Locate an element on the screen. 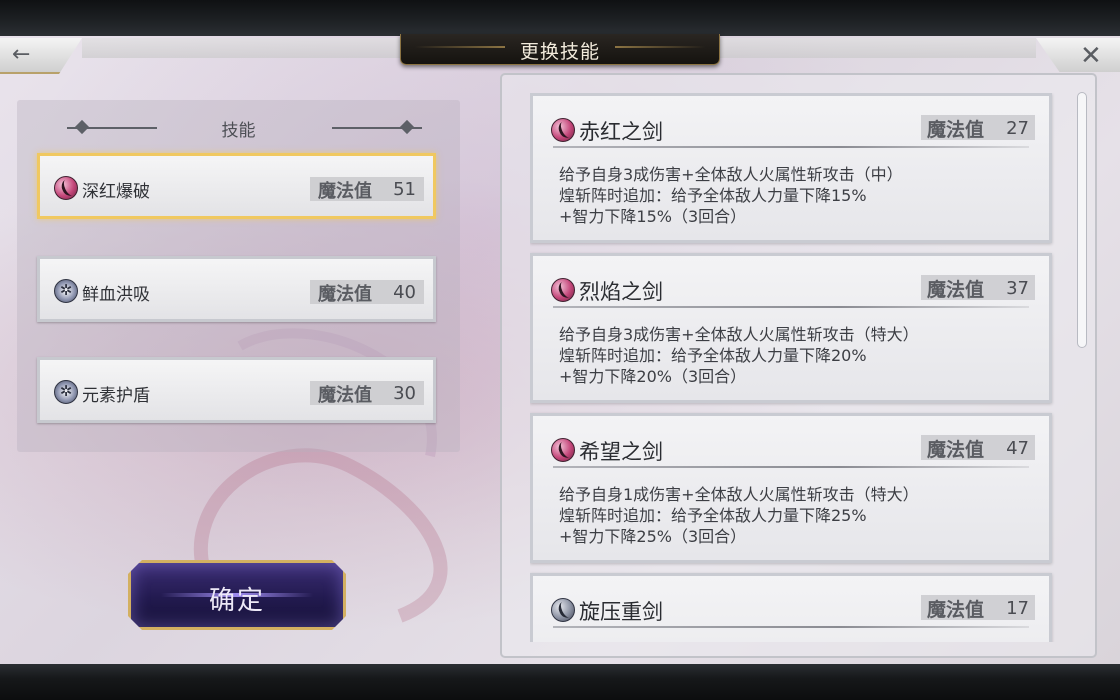  confirm-button: 确定 is located at coordinates (237, 595).